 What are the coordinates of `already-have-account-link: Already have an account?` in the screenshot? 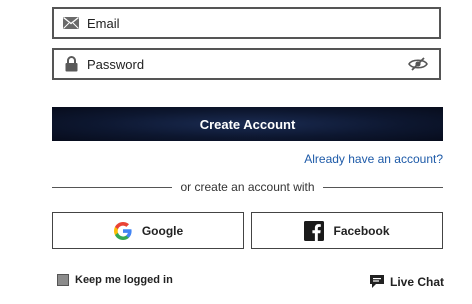 It's located at (373, 159).